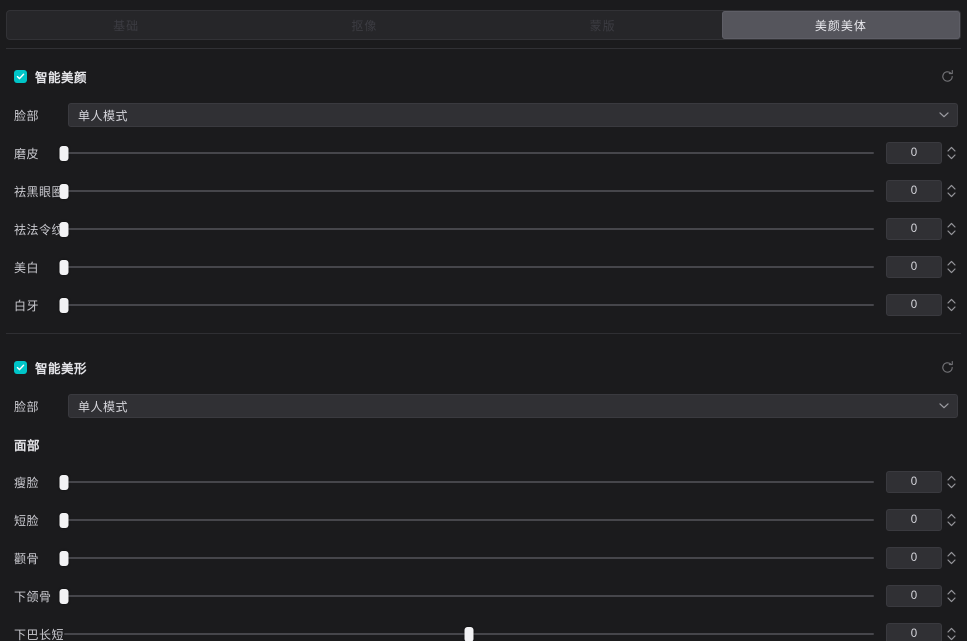 The height and width of the screenshot is (641, 967). Describe the element at coordinates (27, 482) in the screenshot. I see `slider-label: 瘦脸` at that location.